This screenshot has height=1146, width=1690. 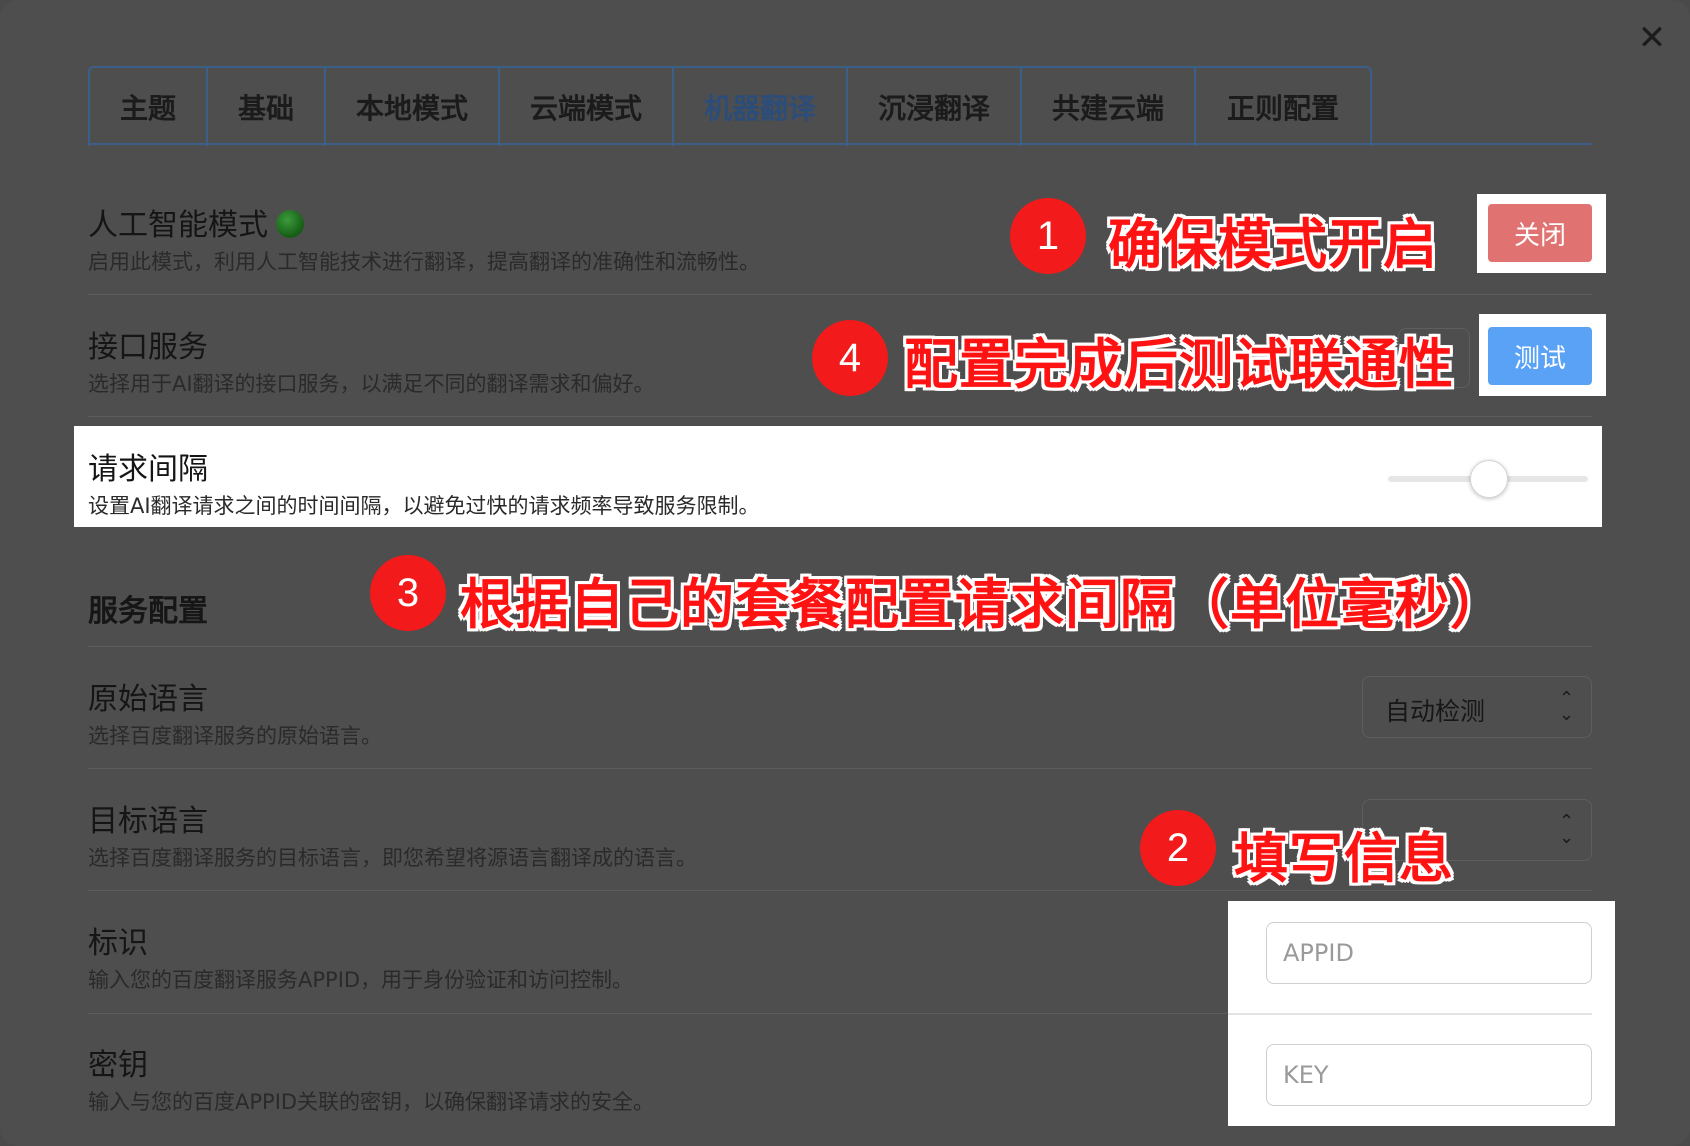 I want to click on annotation-text-2: 填写信息, so click(x=1344, y=858).